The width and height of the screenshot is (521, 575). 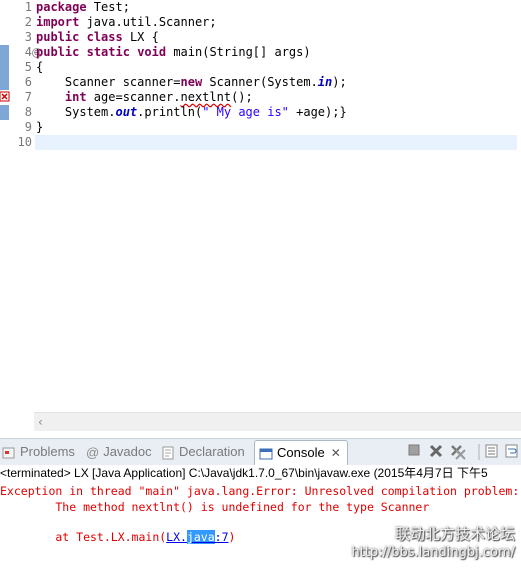 I want to click on keyword: int, so click(x=61, y=97).